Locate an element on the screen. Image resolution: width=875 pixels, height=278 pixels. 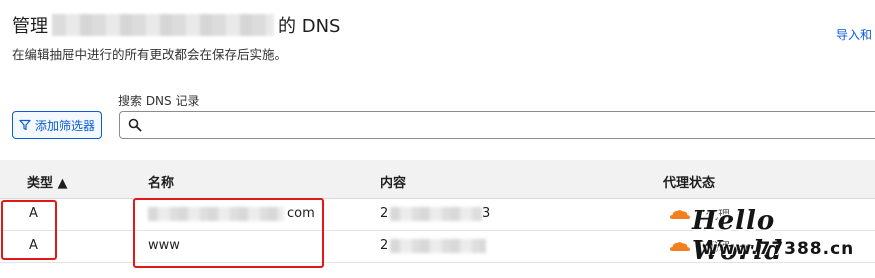
column-name: 名称 is located at coordinates (161, 181).